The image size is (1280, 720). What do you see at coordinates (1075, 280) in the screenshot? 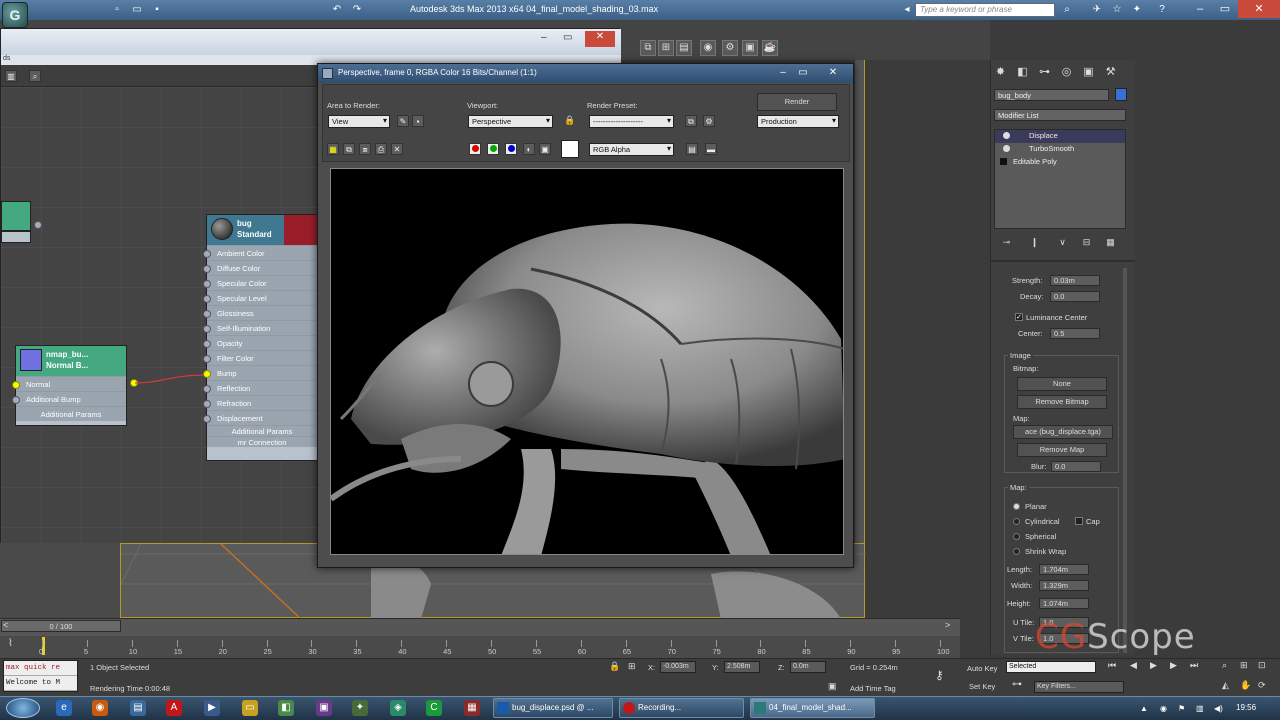
I see `strength-spinner: 0.03m` at bounding box center [1075, 280].